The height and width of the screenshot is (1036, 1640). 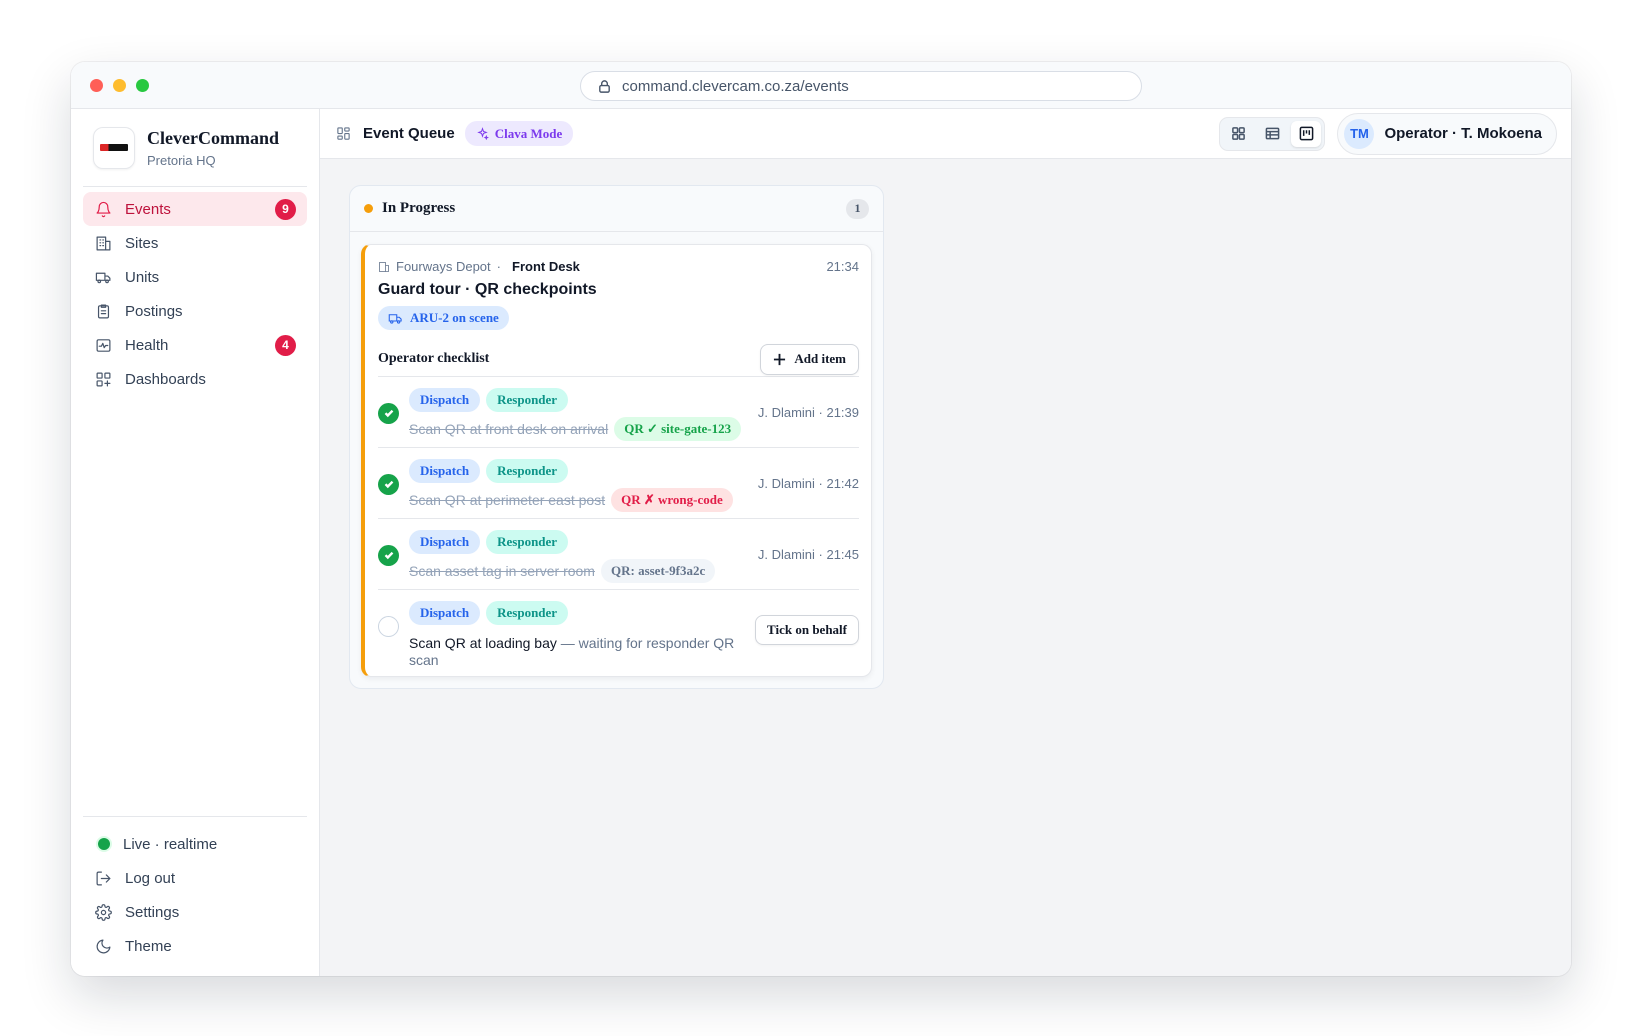 What do you see at coordinates (1359, 133) in the screenshot?
I see `avatar: TM` at bounding box center [1359, 133].